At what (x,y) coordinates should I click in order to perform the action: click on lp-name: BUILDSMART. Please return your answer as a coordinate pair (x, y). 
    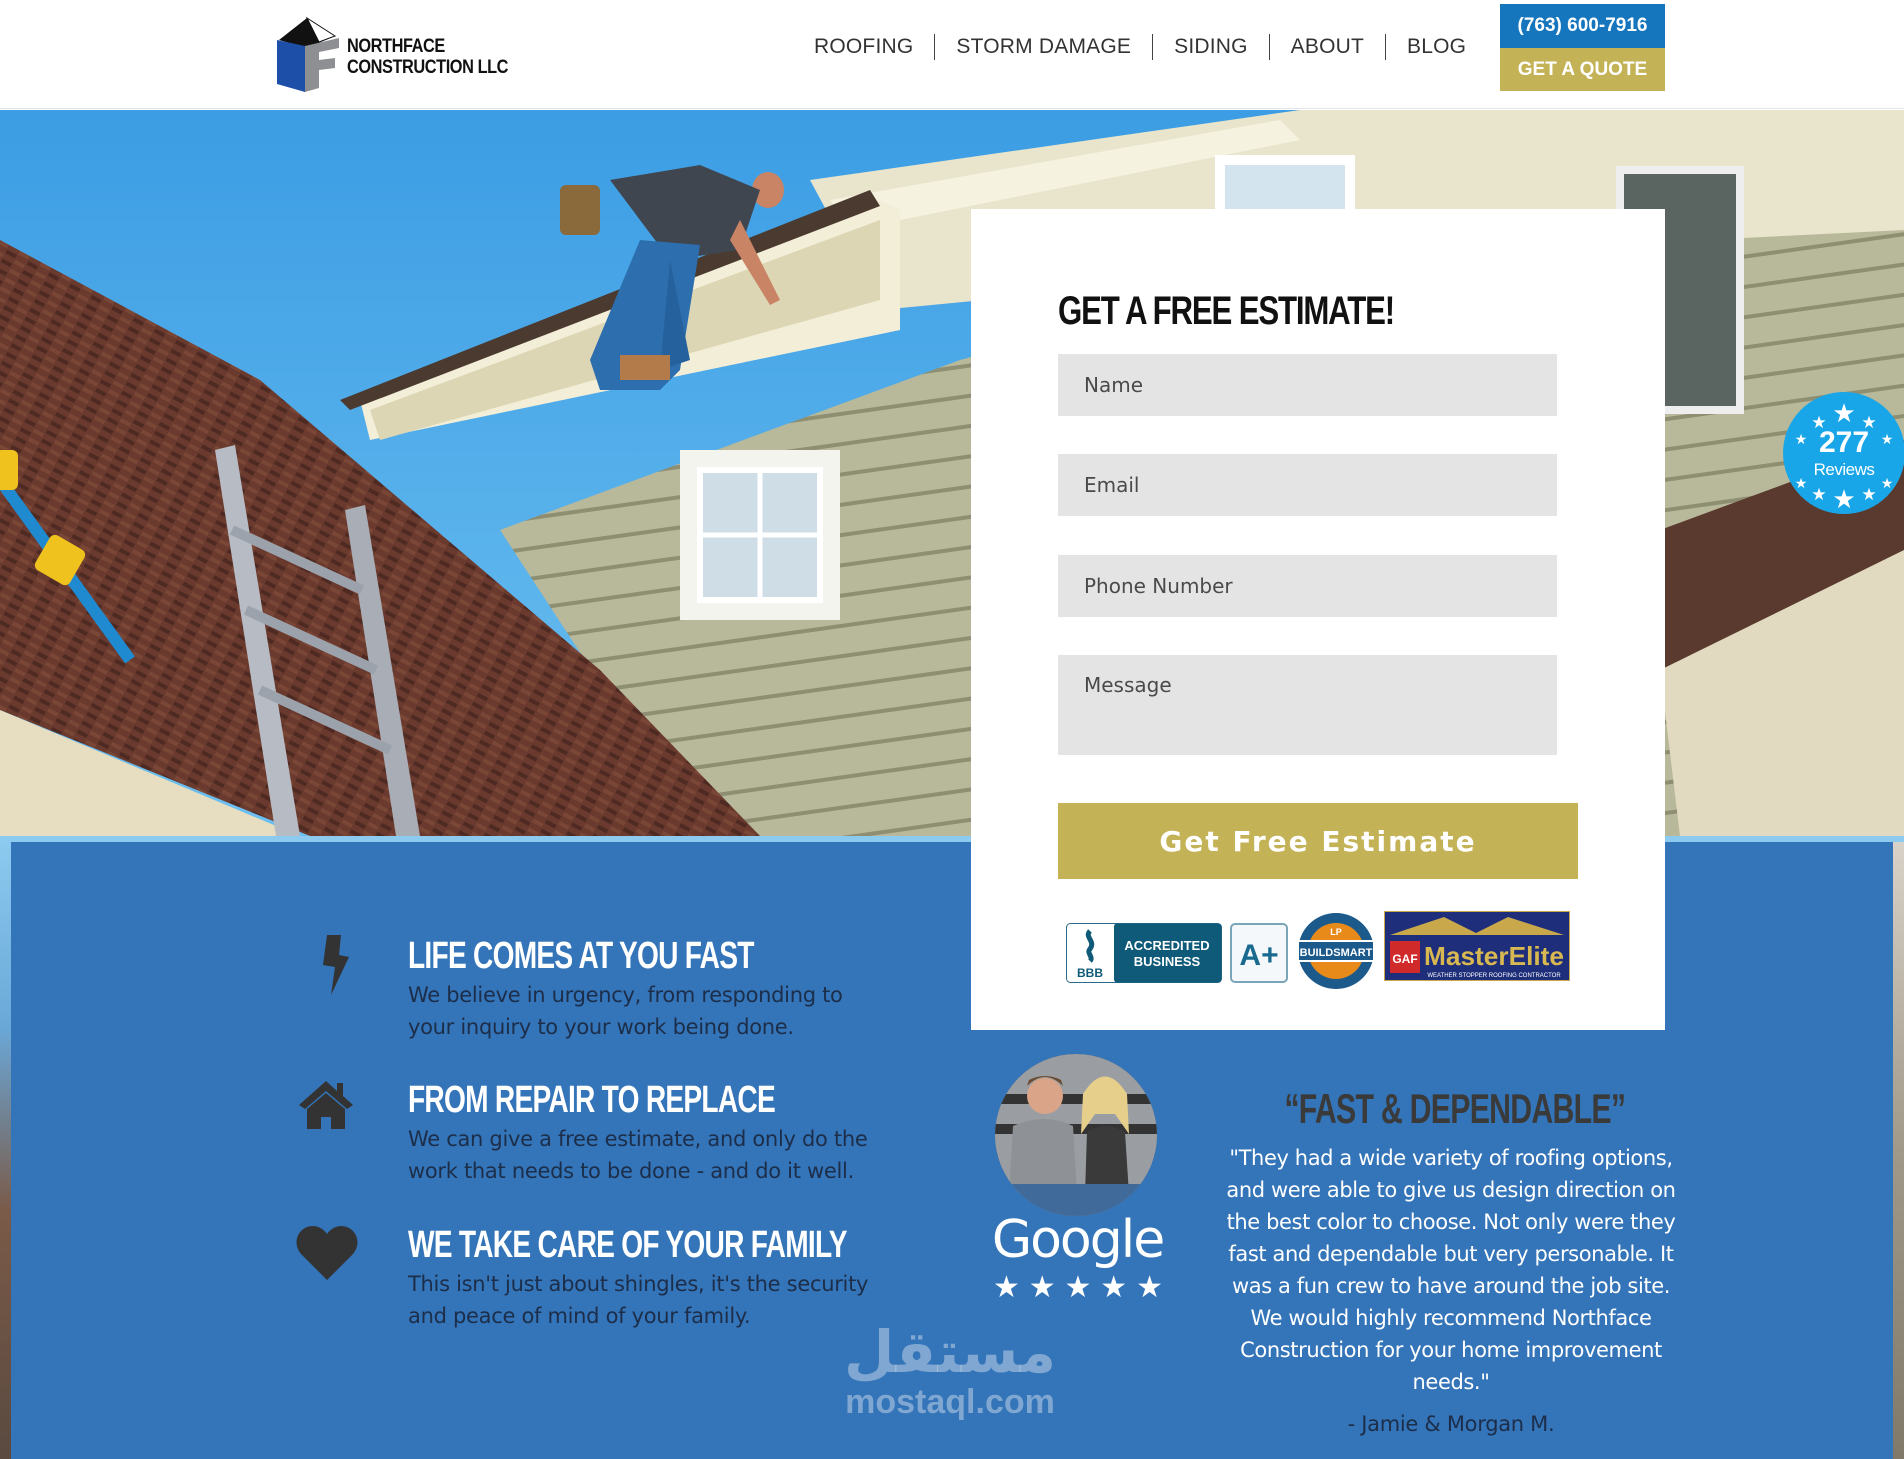
    Looking at the image, I should click on (1336, 953).